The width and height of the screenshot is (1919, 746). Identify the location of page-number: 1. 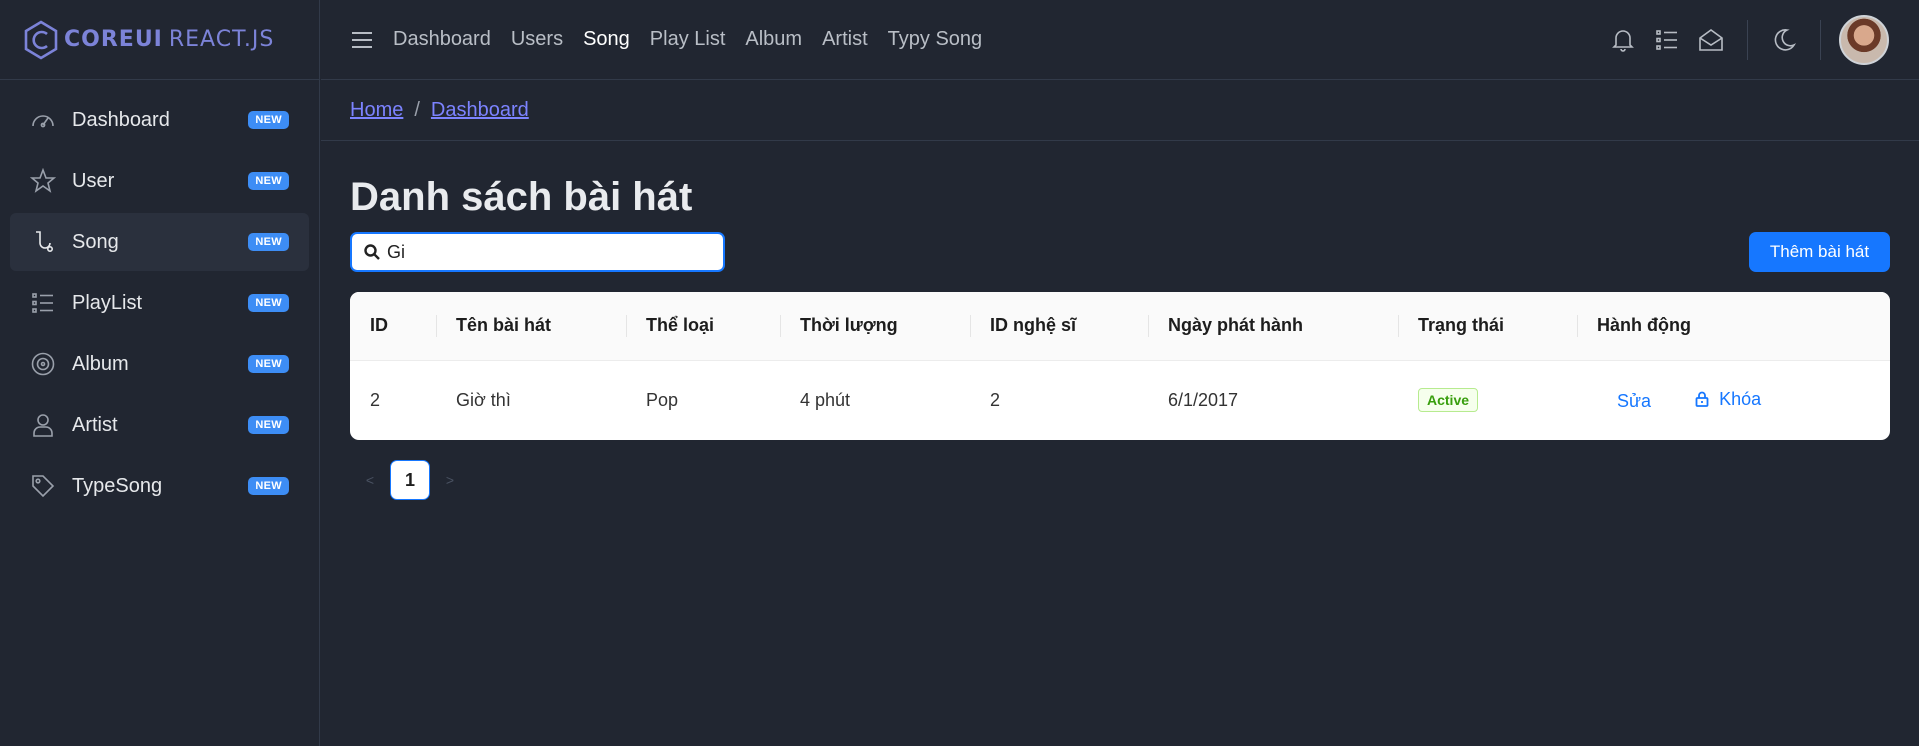
(410, 480).